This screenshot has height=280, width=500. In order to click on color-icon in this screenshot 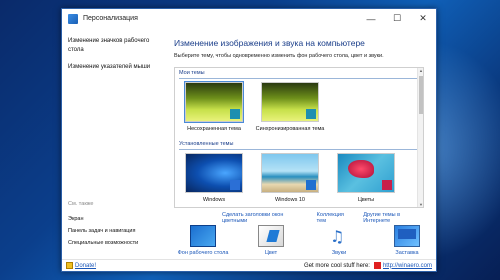, I will do `click(271, 236)`.